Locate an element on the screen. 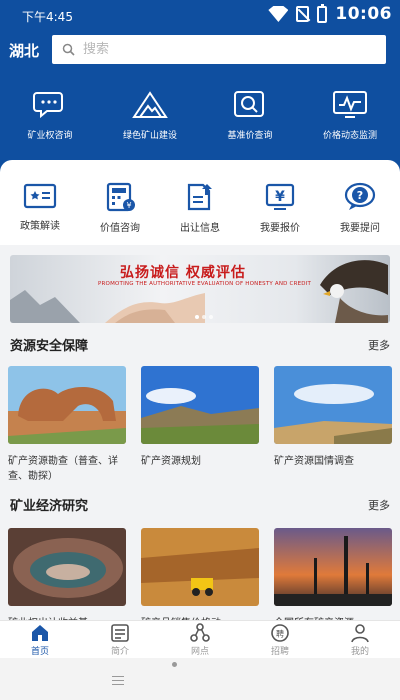 The image size is (400, 700). tile-caption: 矿产资源勘查（普查、详查、勘探） is located at coordinates (63, 469).